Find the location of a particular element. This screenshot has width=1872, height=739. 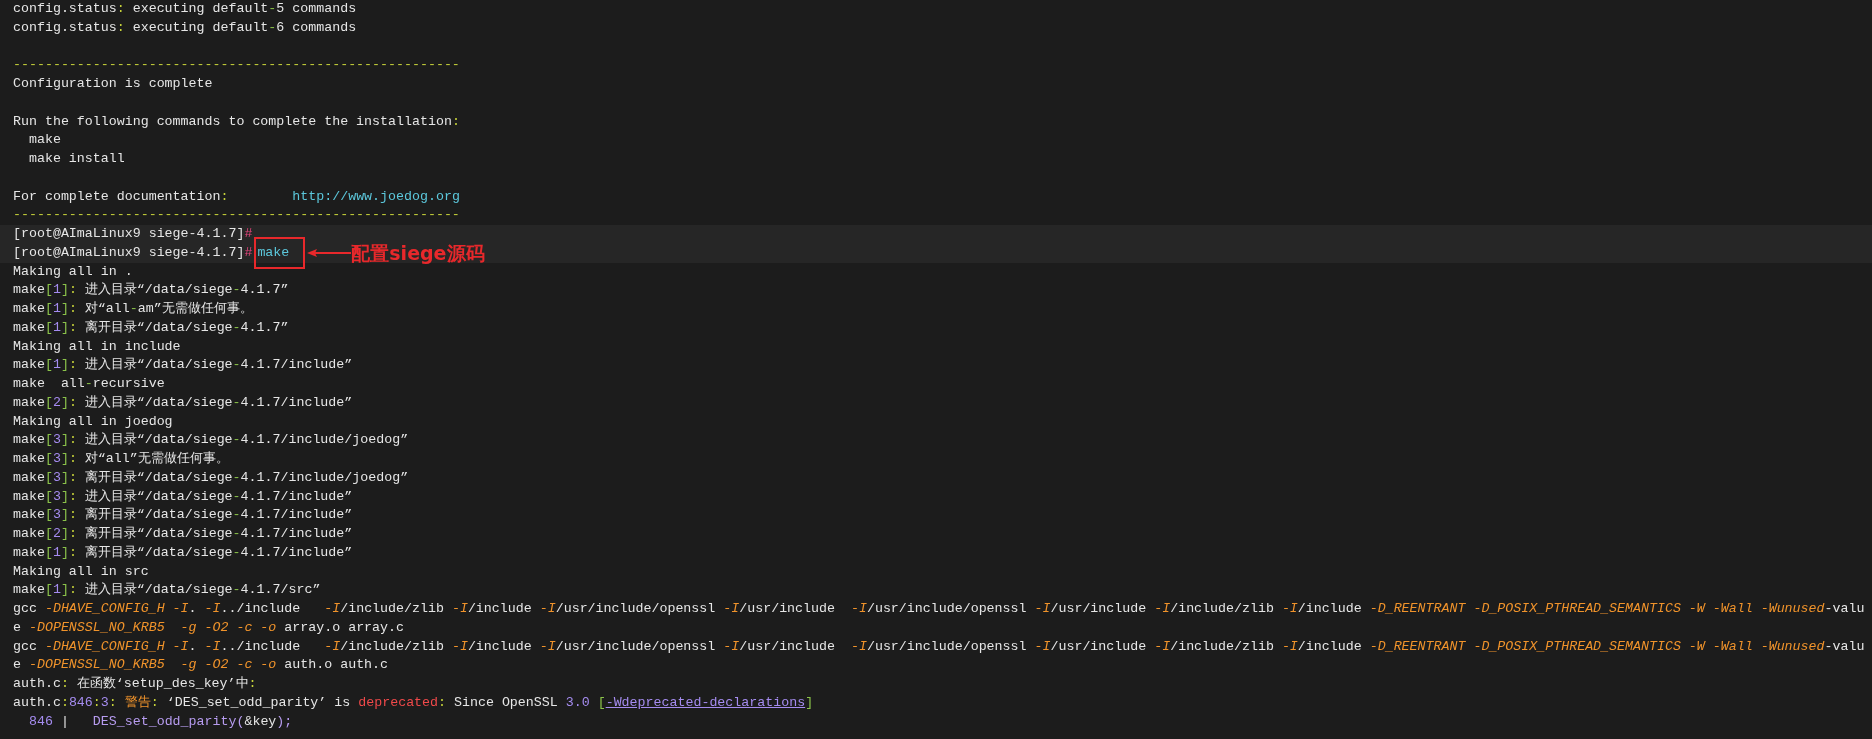

terminal-line: For complete documentation: http://www.joedog.org is located at coordinates (236, 196).